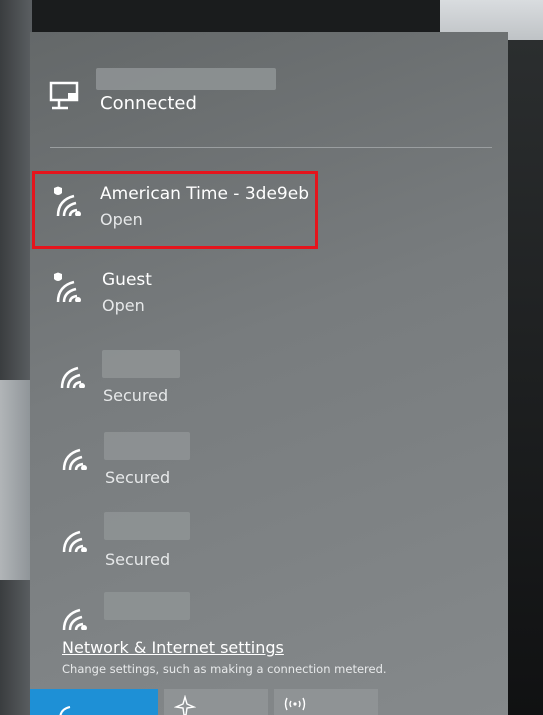 This screenshot has height=715, width=543. I want to click on background-left, so click(16, 357).